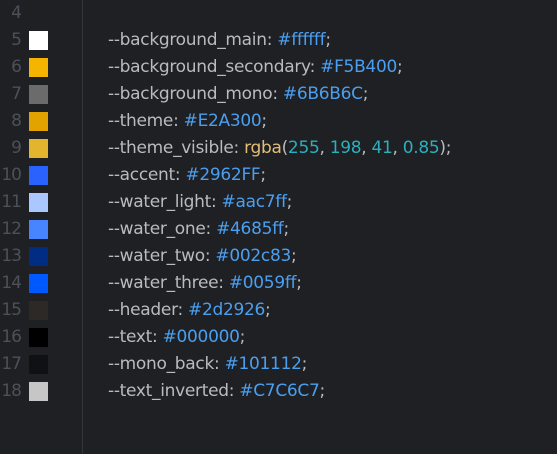 The height and width of the screenshot is (454, 557). I want to click on code-text: --water_light: #aac7ff;, so click(200, 202).